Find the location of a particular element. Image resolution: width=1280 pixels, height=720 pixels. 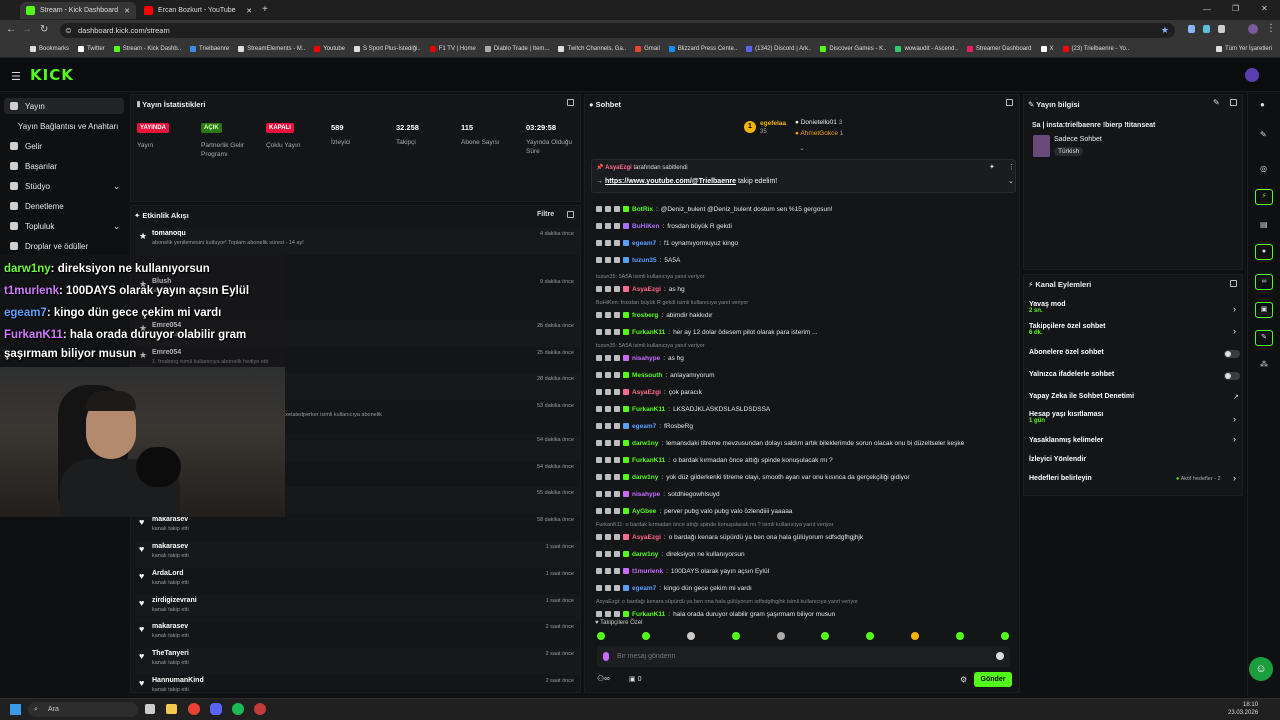

tab-kick-dashboard: Stream - Kick Dashboard ✕ is located at coordinates (78, 10).